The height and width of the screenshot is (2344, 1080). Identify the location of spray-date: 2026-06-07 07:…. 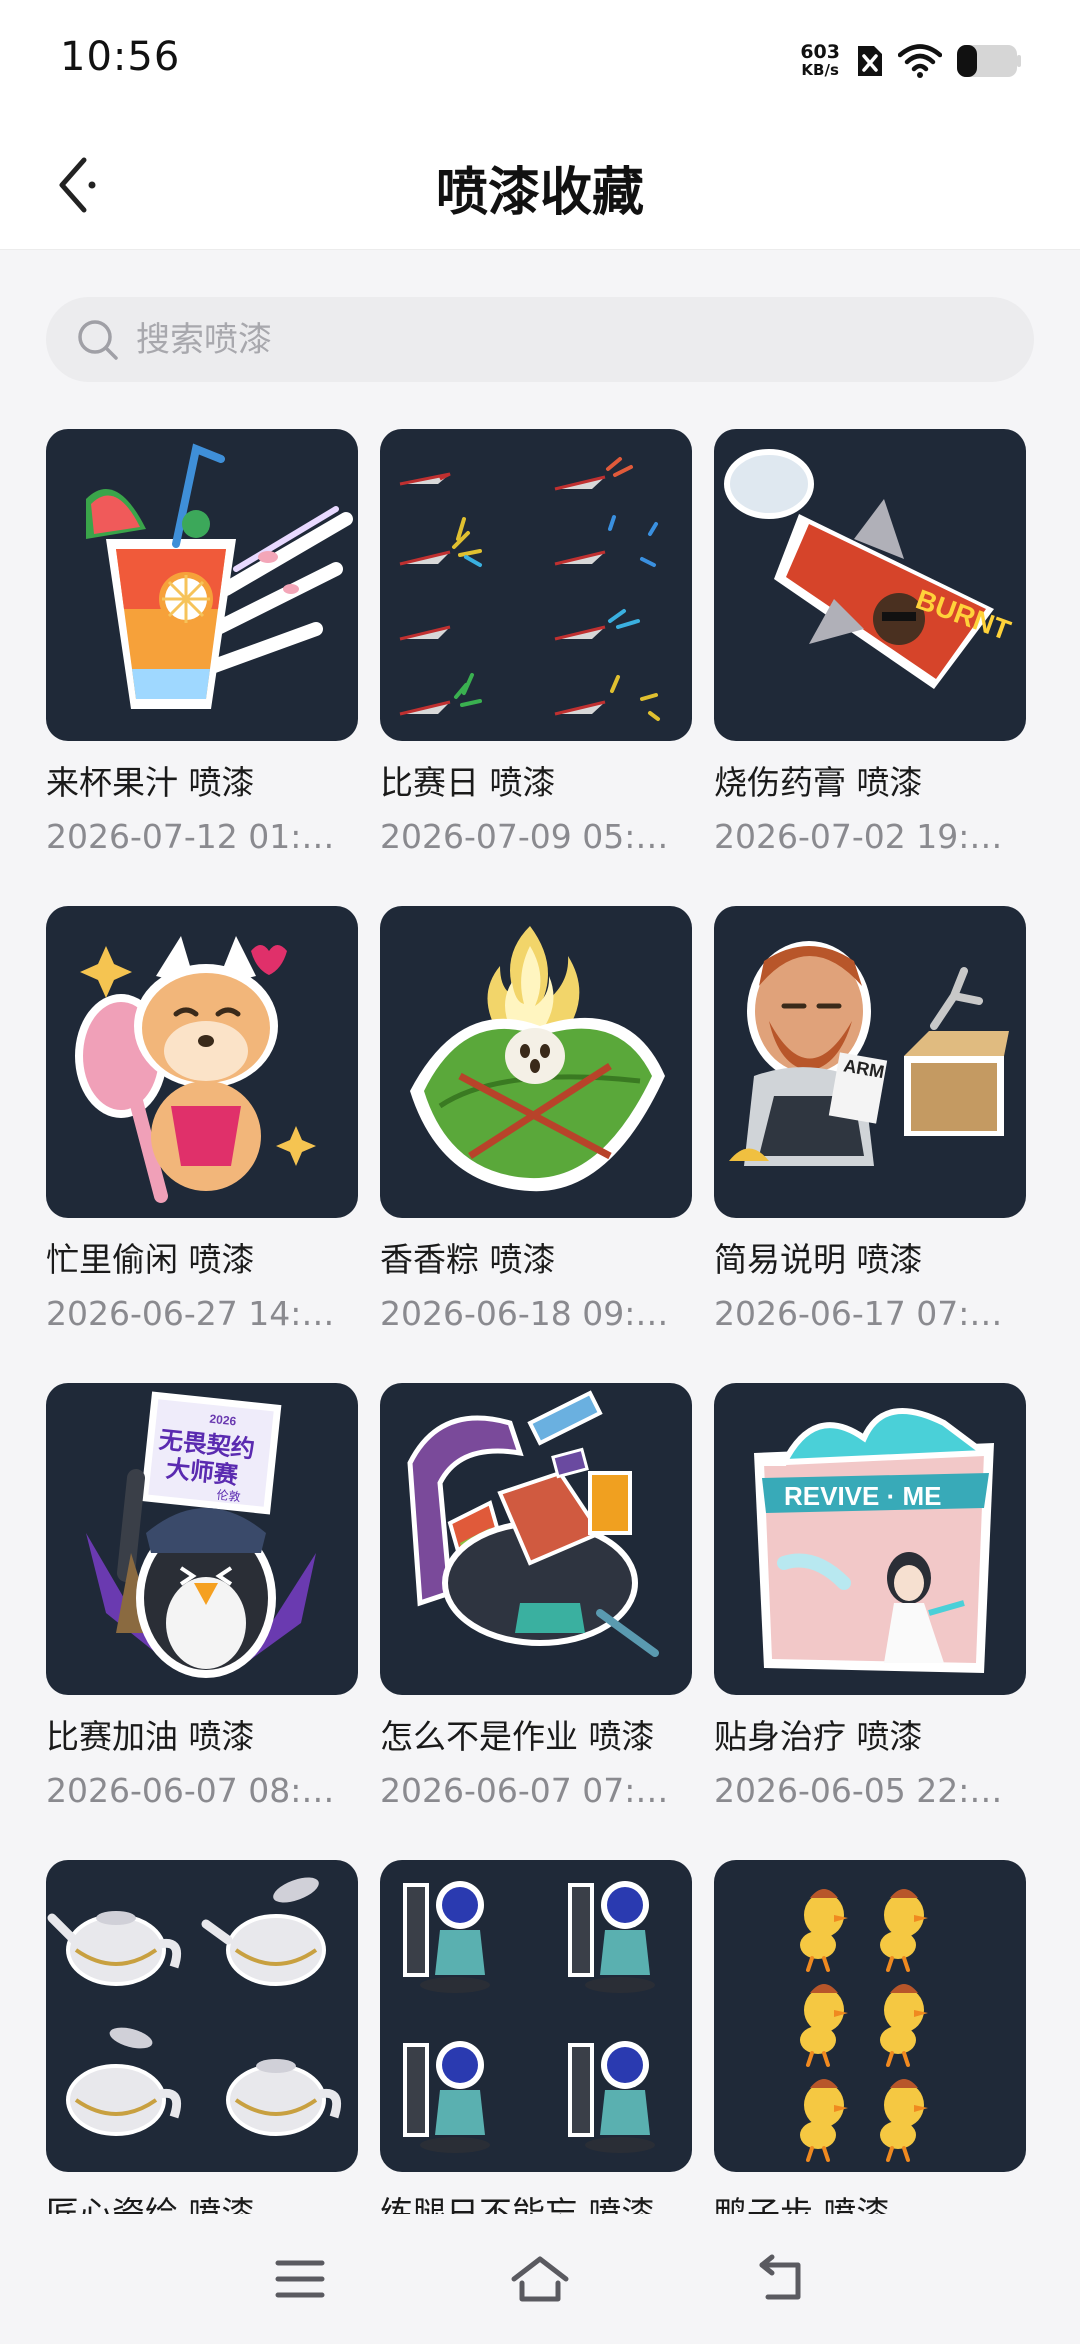
(524, 1790).